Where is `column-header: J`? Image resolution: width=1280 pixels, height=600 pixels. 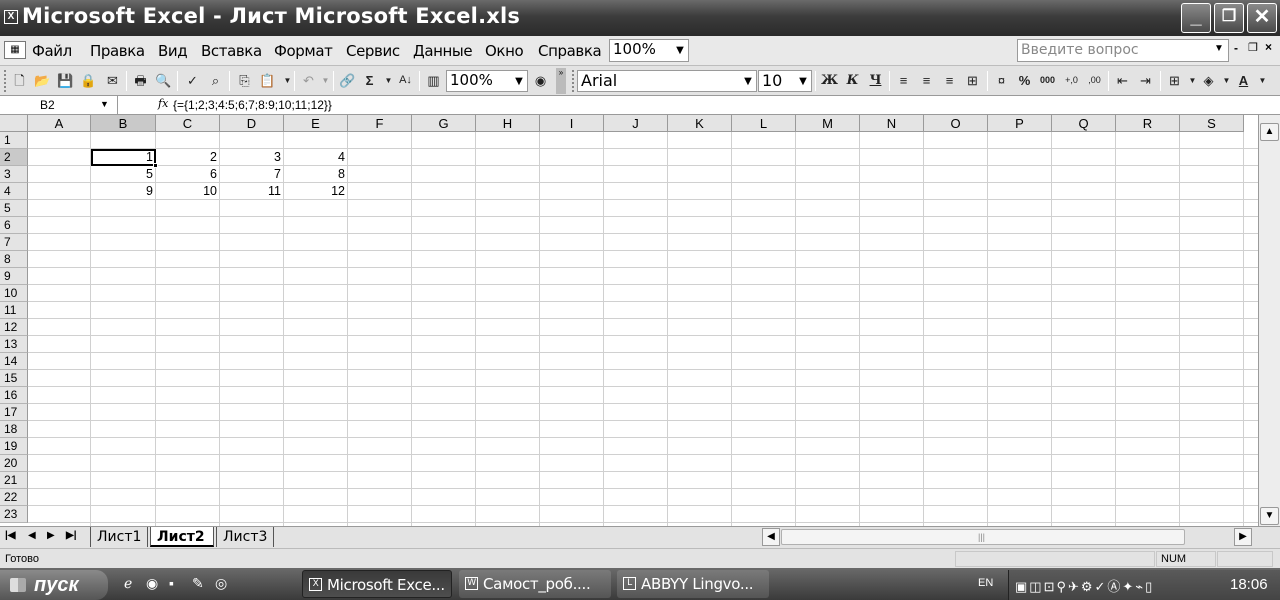
column-header: J is located at coordinates (636, 123).